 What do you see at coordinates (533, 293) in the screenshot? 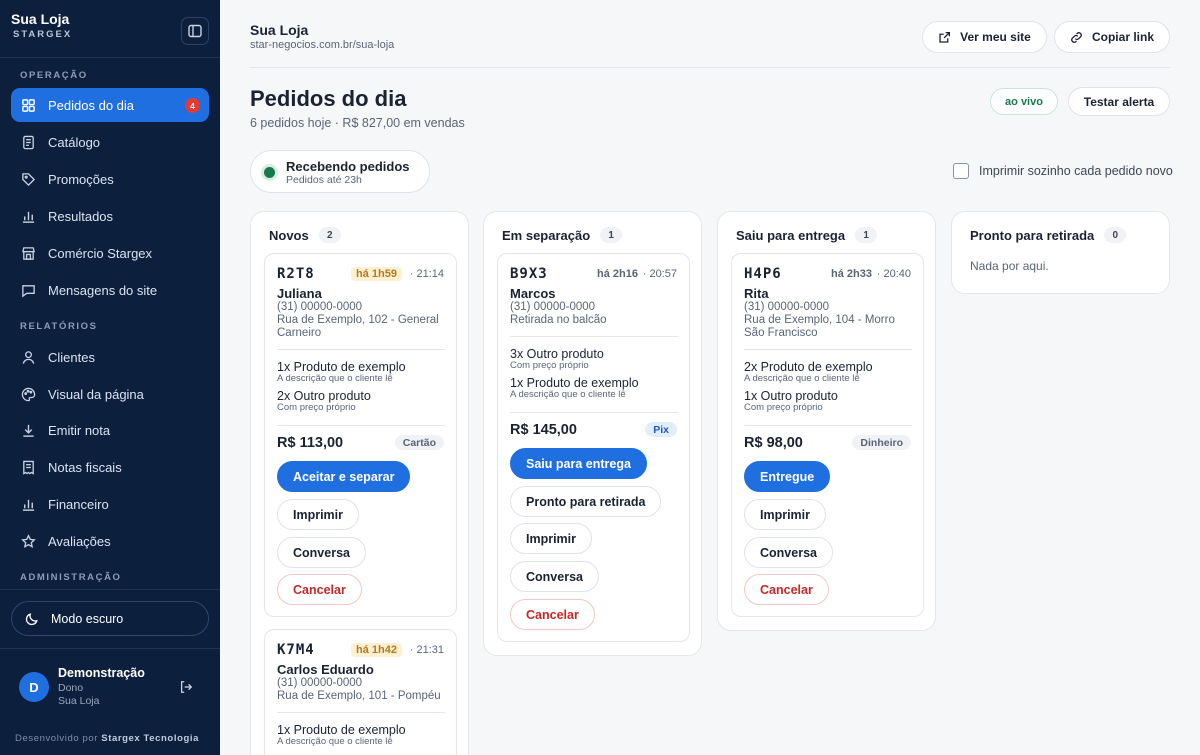
I see `customer-name: Marcos` at bounding box center [533, 293].